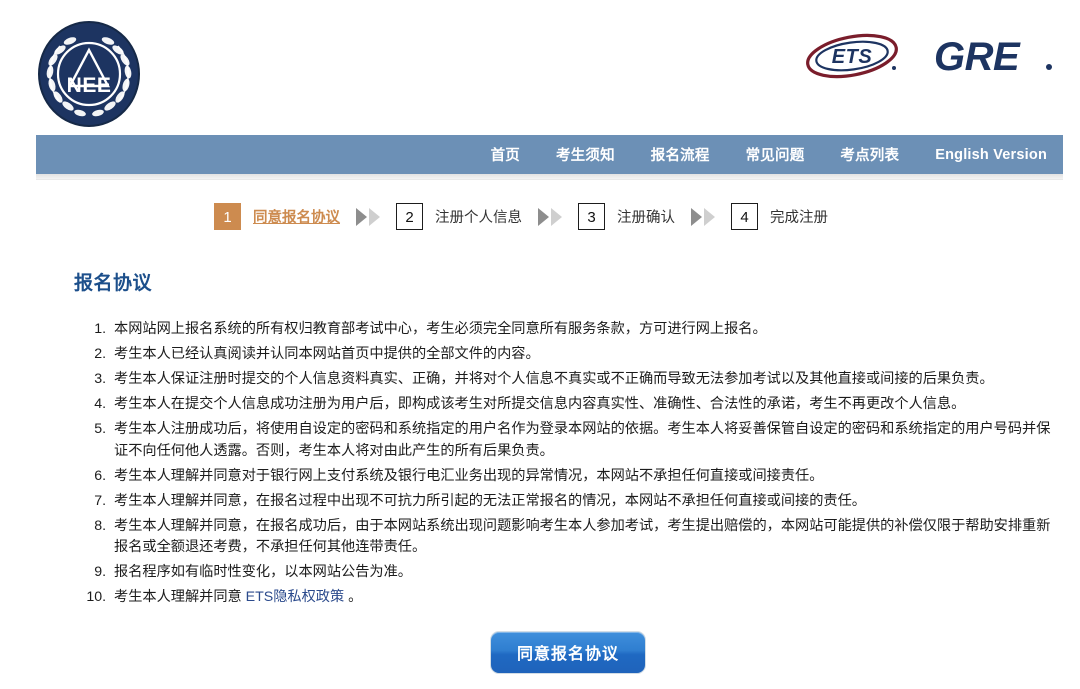 This screenshot has height=689, width=1080. What do you see at coordinates (113, 283) in the screenshot?
I see `page-title: 报名协议` at bounding box center [113, 283].